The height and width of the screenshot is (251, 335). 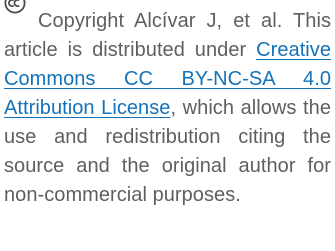 I want to click on creative-commons-icon, so click(x=15, y=7).